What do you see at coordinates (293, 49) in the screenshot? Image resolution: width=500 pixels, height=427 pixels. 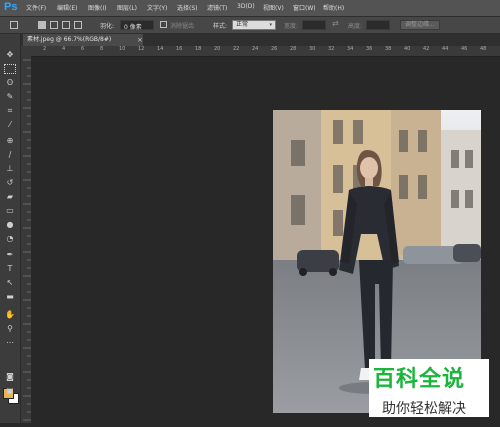 I see `ruler-tick-label: 28` at bounding box center [293, 49].